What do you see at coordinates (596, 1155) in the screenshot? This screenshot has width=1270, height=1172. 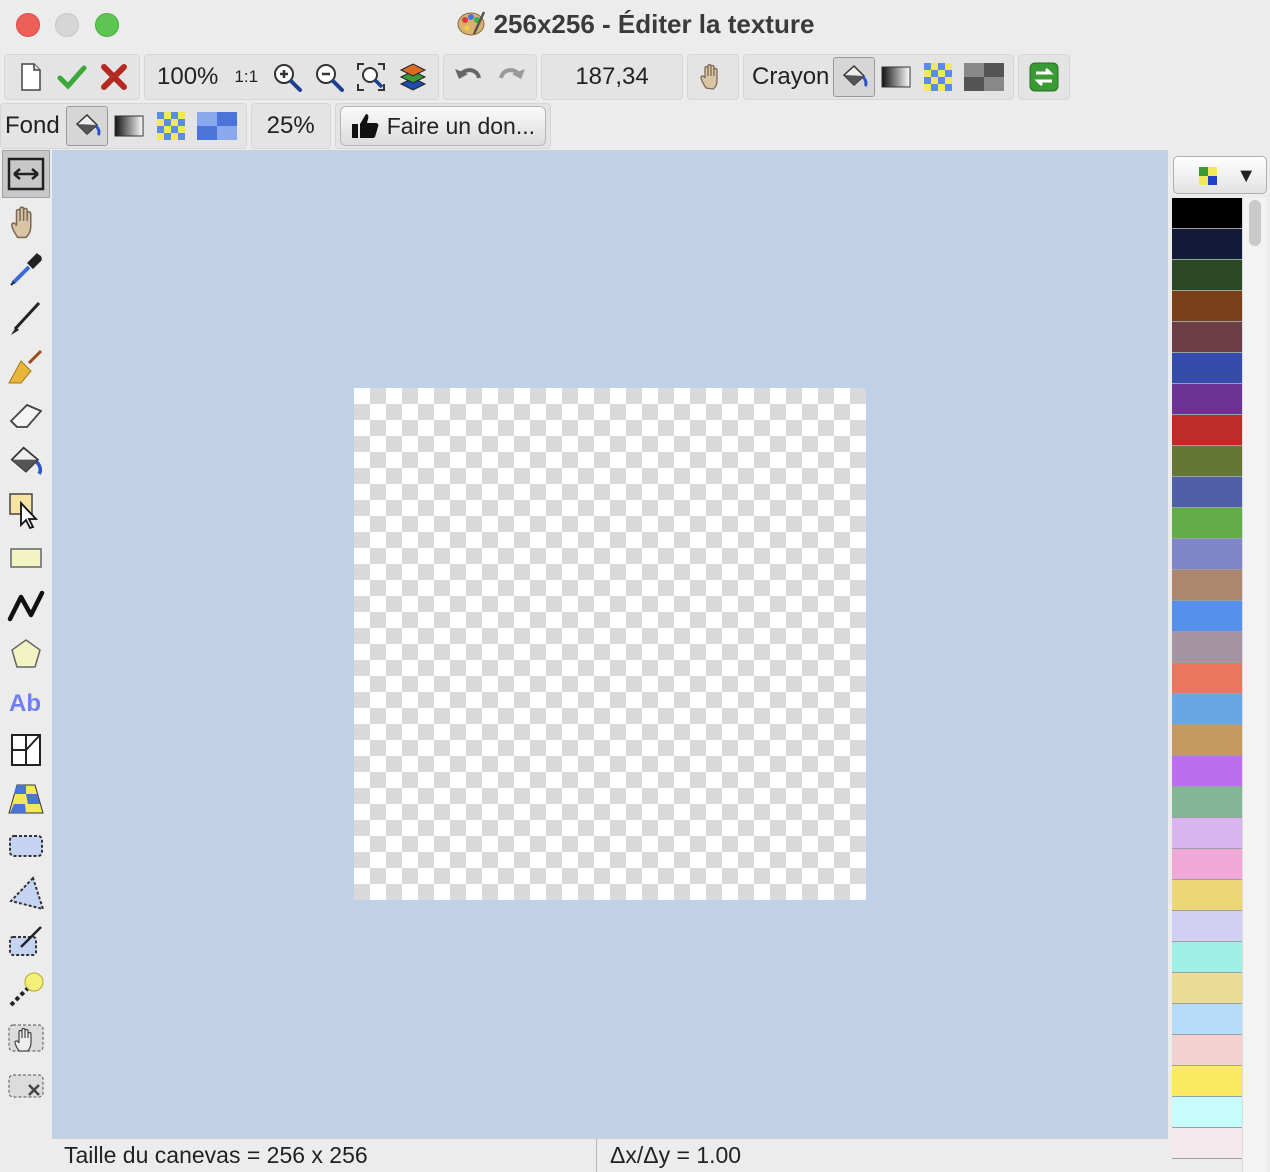 I see `status-divider` at bounding box center [596, 1155].